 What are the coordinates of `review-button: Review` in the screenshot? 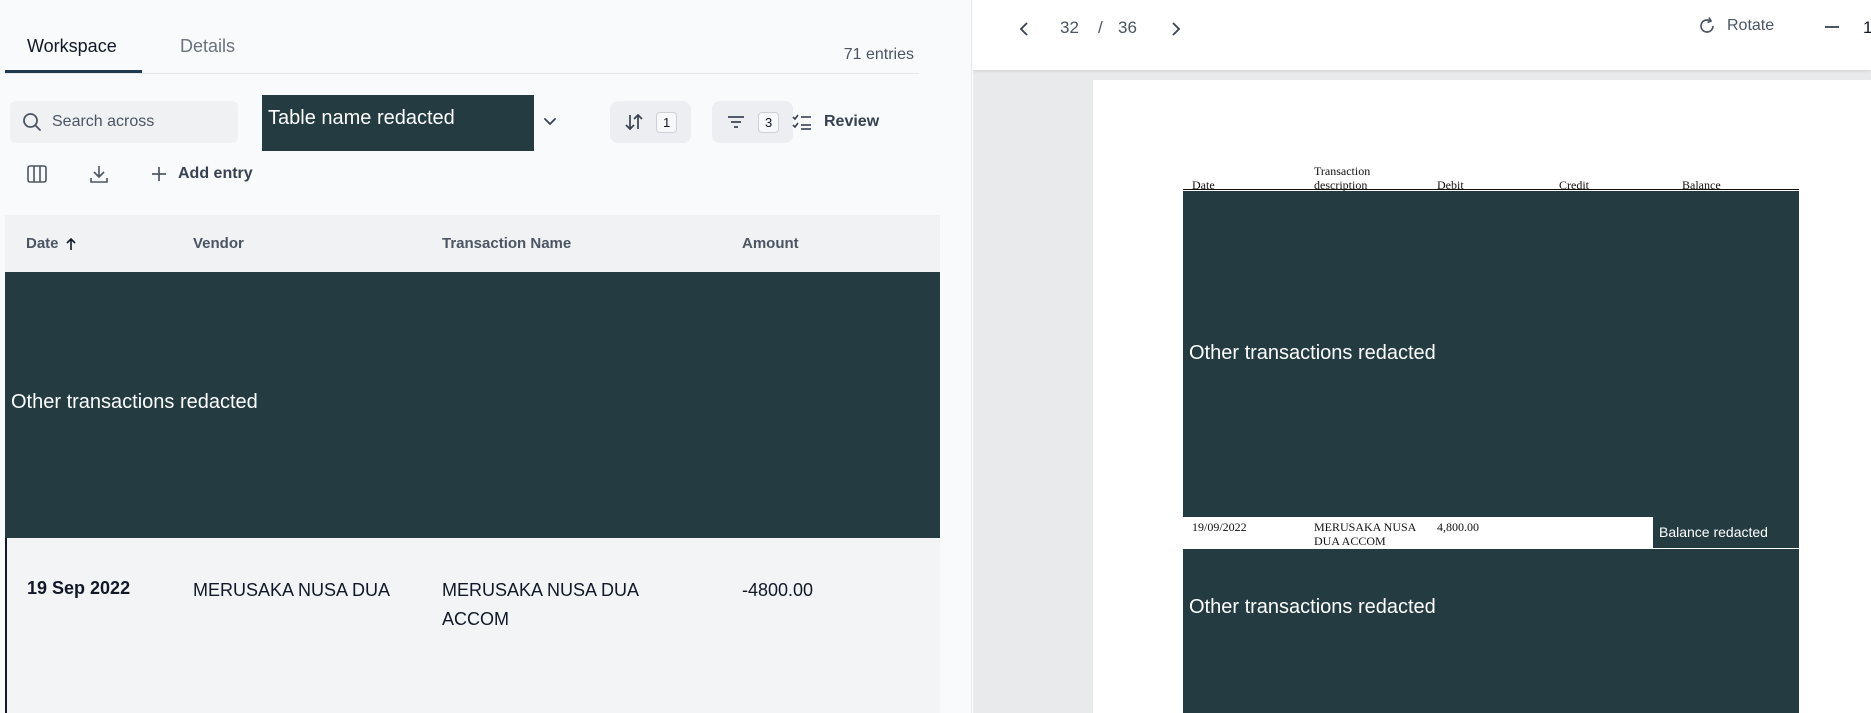 It's located at (835, 122).